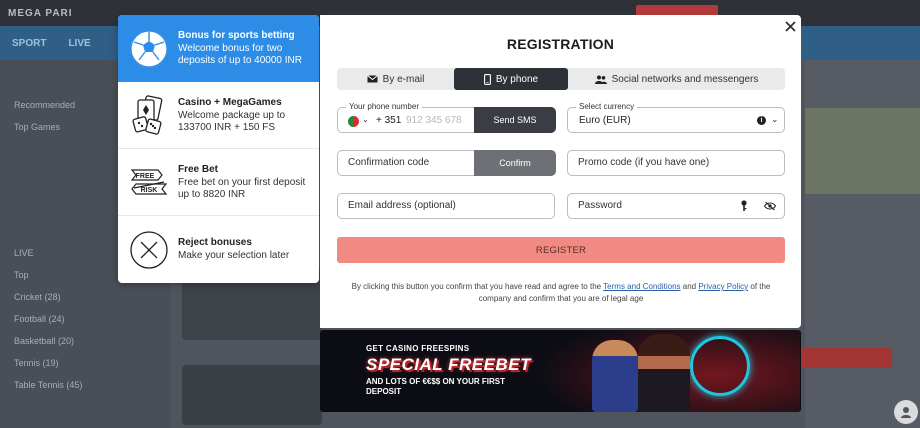  Describe the element at coordinates (439, 120) in the screenshot. I see `phone-input` at that location.